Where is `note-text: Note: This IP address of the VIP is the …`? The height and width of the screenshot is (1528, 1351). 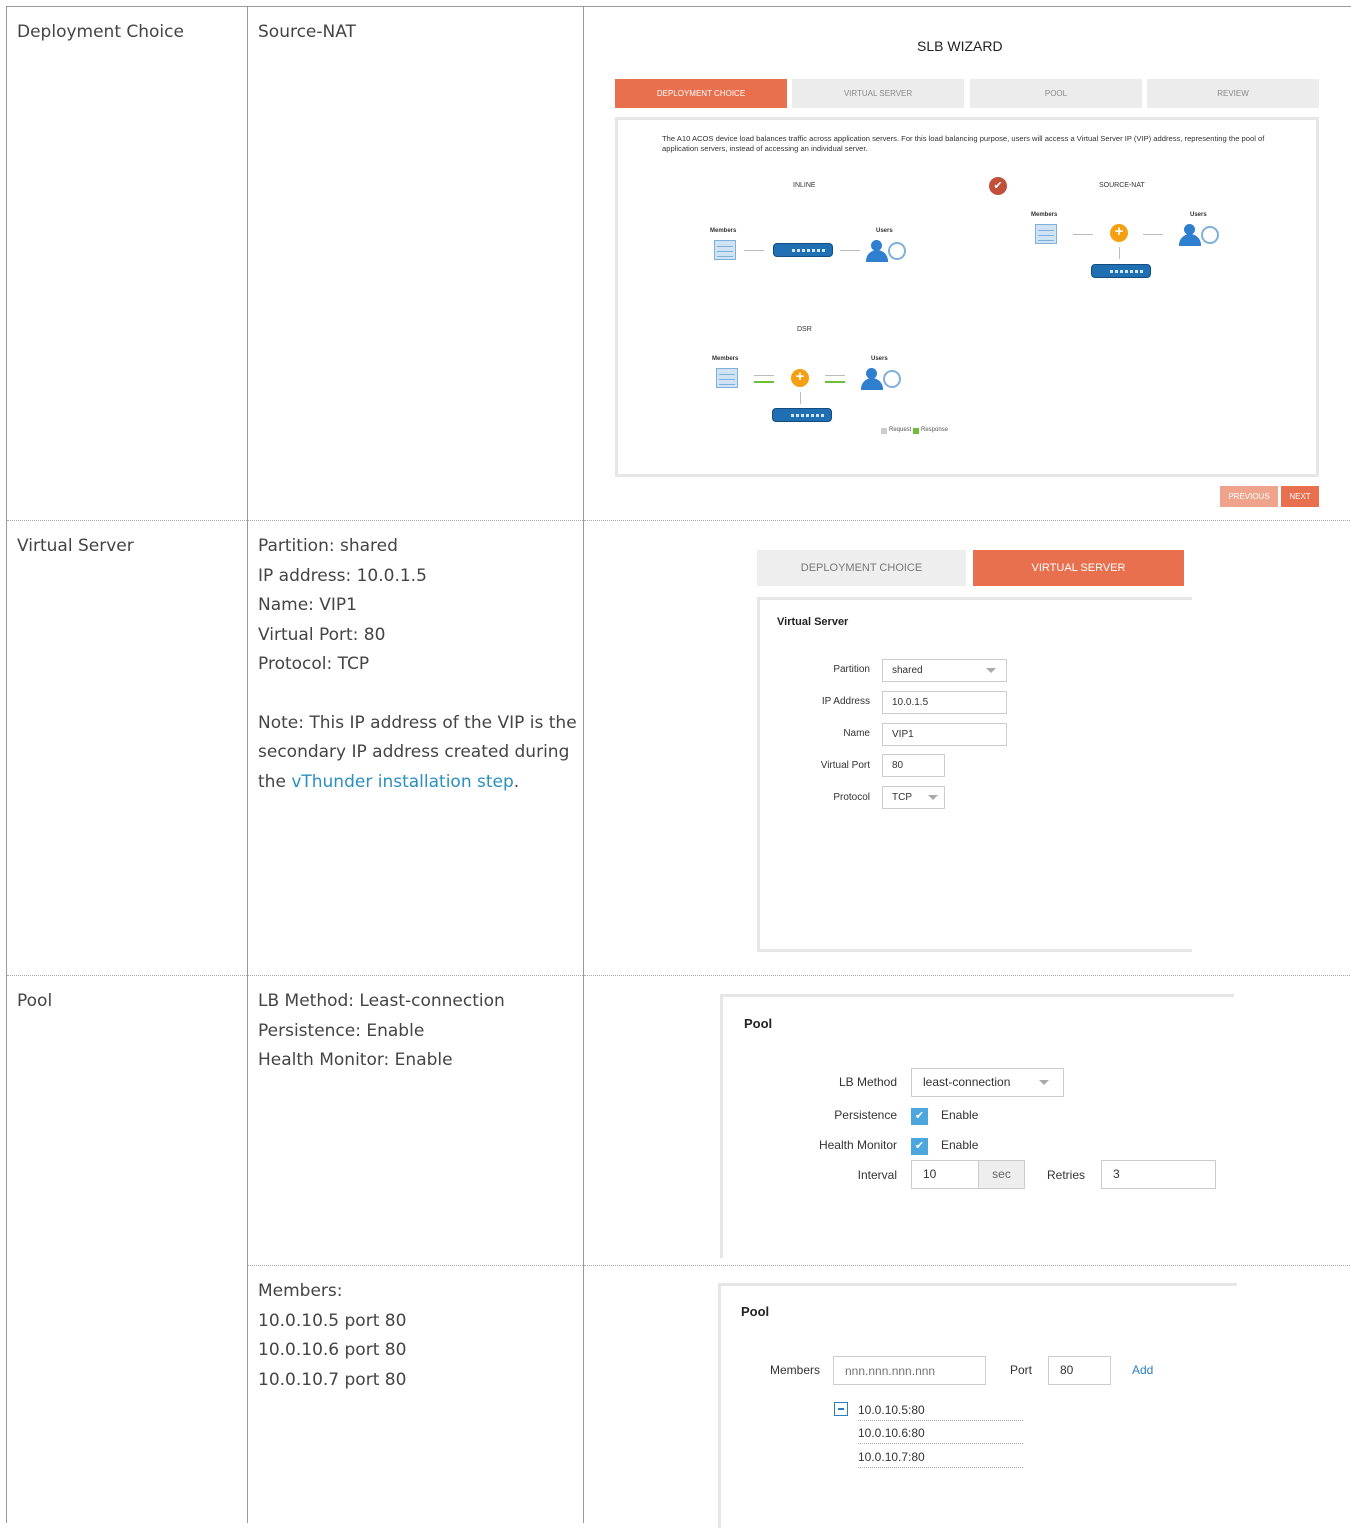 note-text: Note: This IP address of the VIP is the … is located at coordinates (417, 752).